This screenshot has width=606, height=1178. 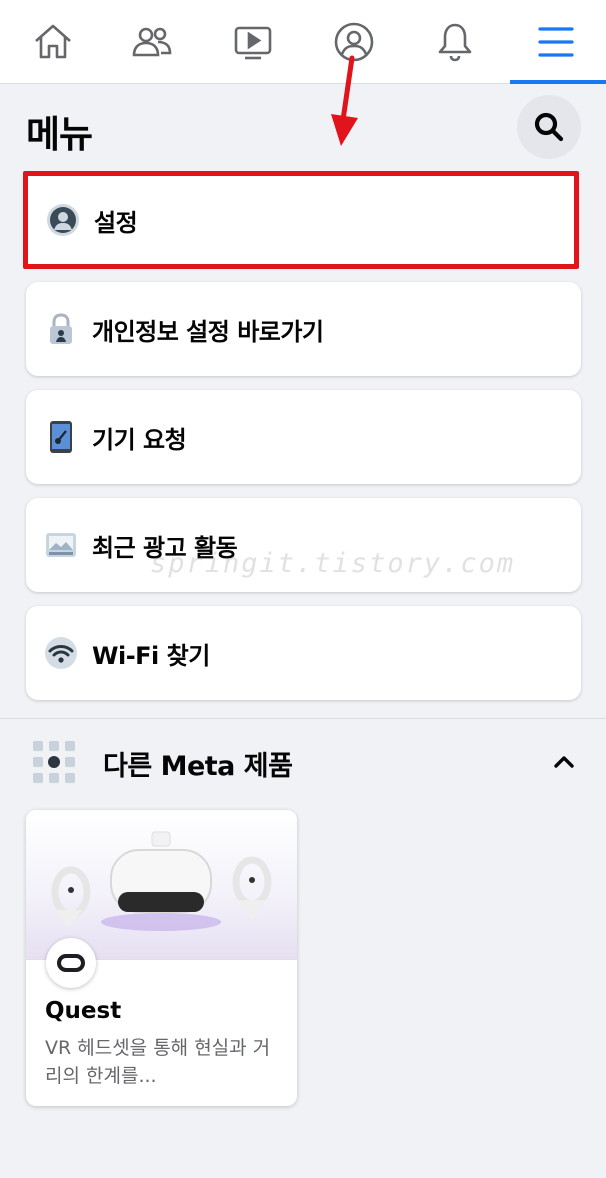 I want to click on menu-item-label: 기기 요청, so click(x=139, y=439).